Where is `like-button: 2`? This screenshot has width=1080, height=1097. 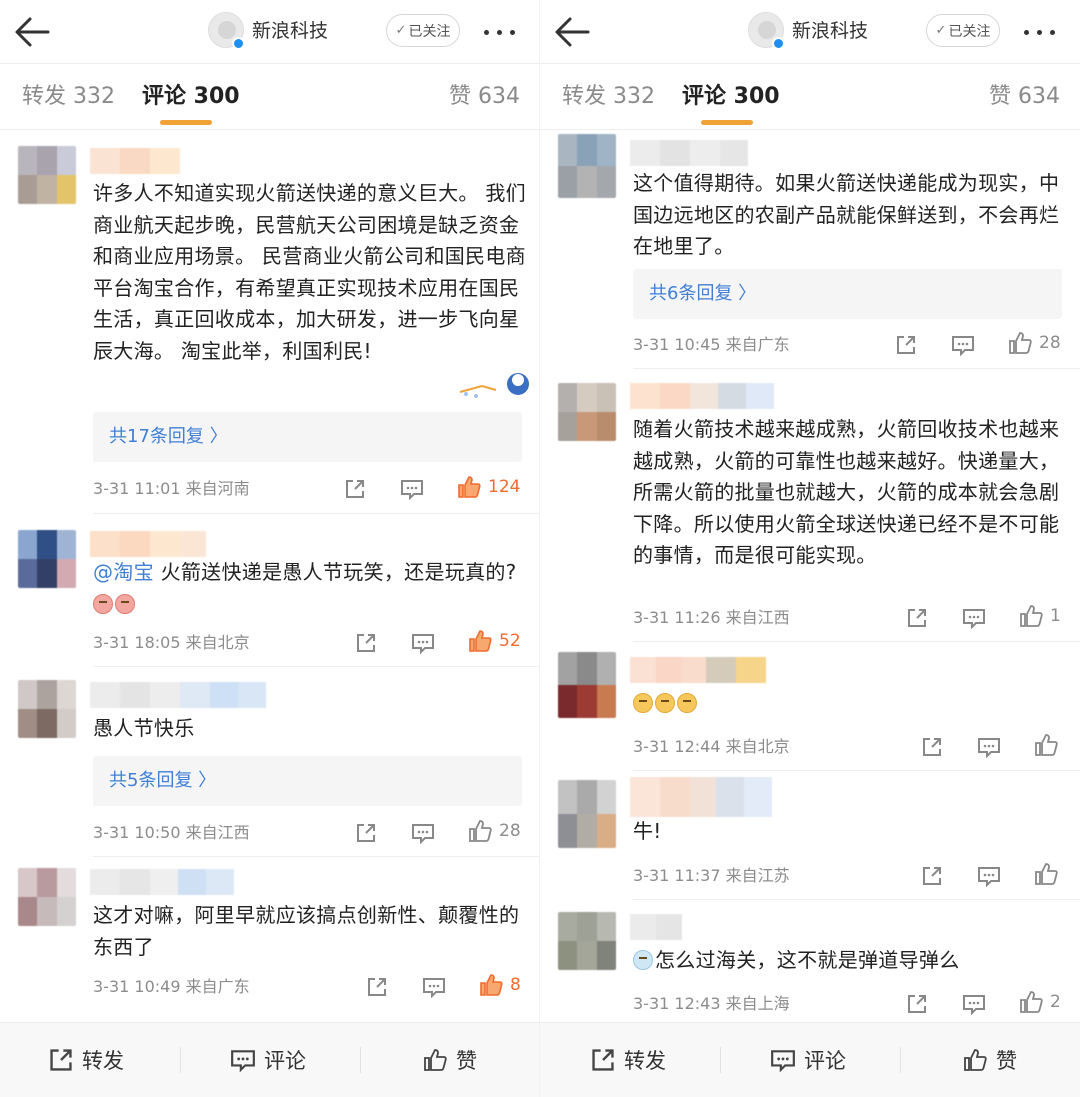
like-button: 2 is located at coordinates (1039, 1002).